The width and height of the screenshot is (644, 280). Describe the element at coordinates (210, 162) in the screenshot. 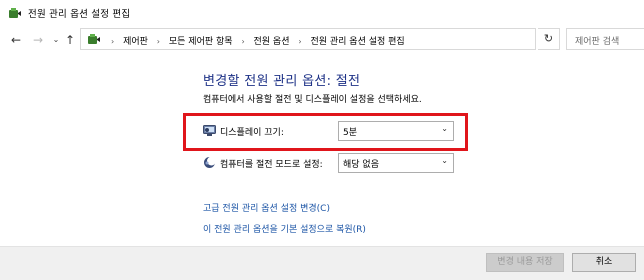

I see `moon-icon` at that location.